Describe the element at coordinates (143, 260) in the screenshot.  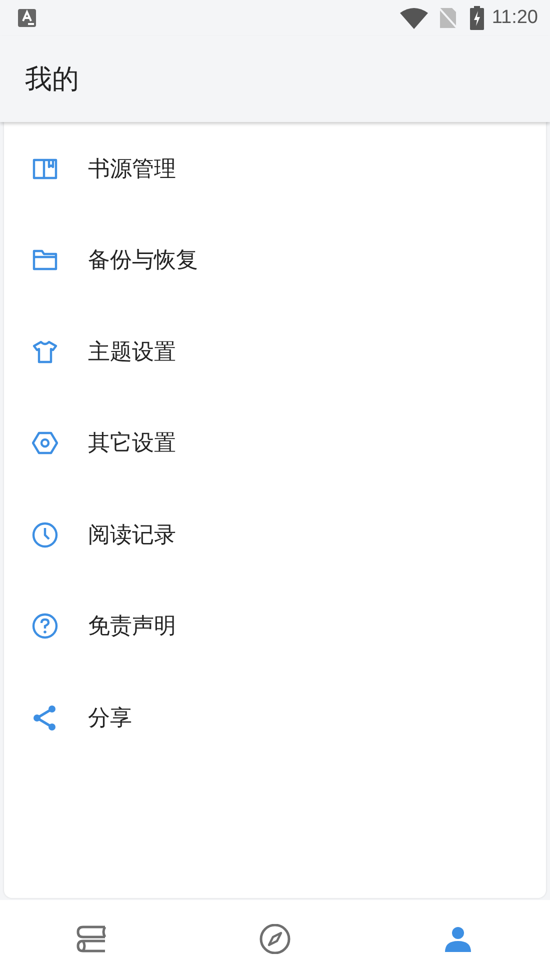
I see `menu-item: 备份与恢复` at that location.